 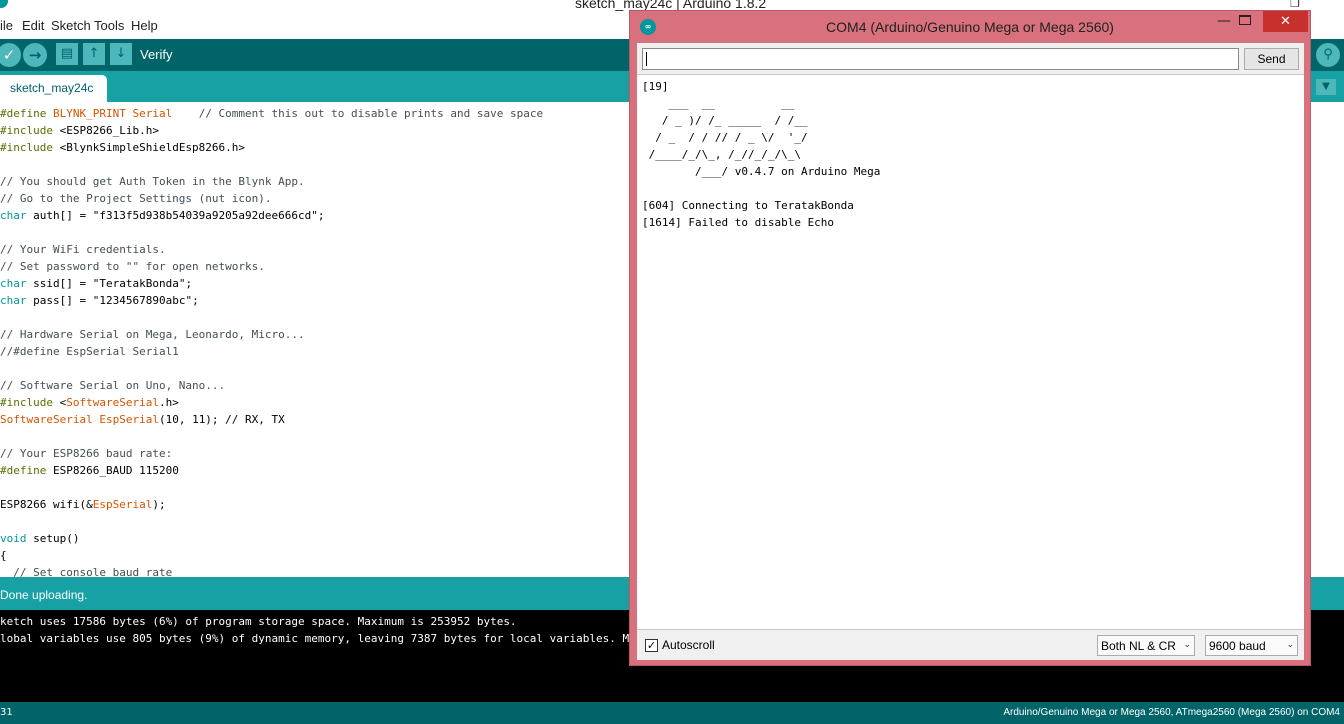 What do you see at coordinates (86, 453) in the screenshot?
I see `code-token: // Your ESP8266 baud rate:` at bounding box center [86, 453].